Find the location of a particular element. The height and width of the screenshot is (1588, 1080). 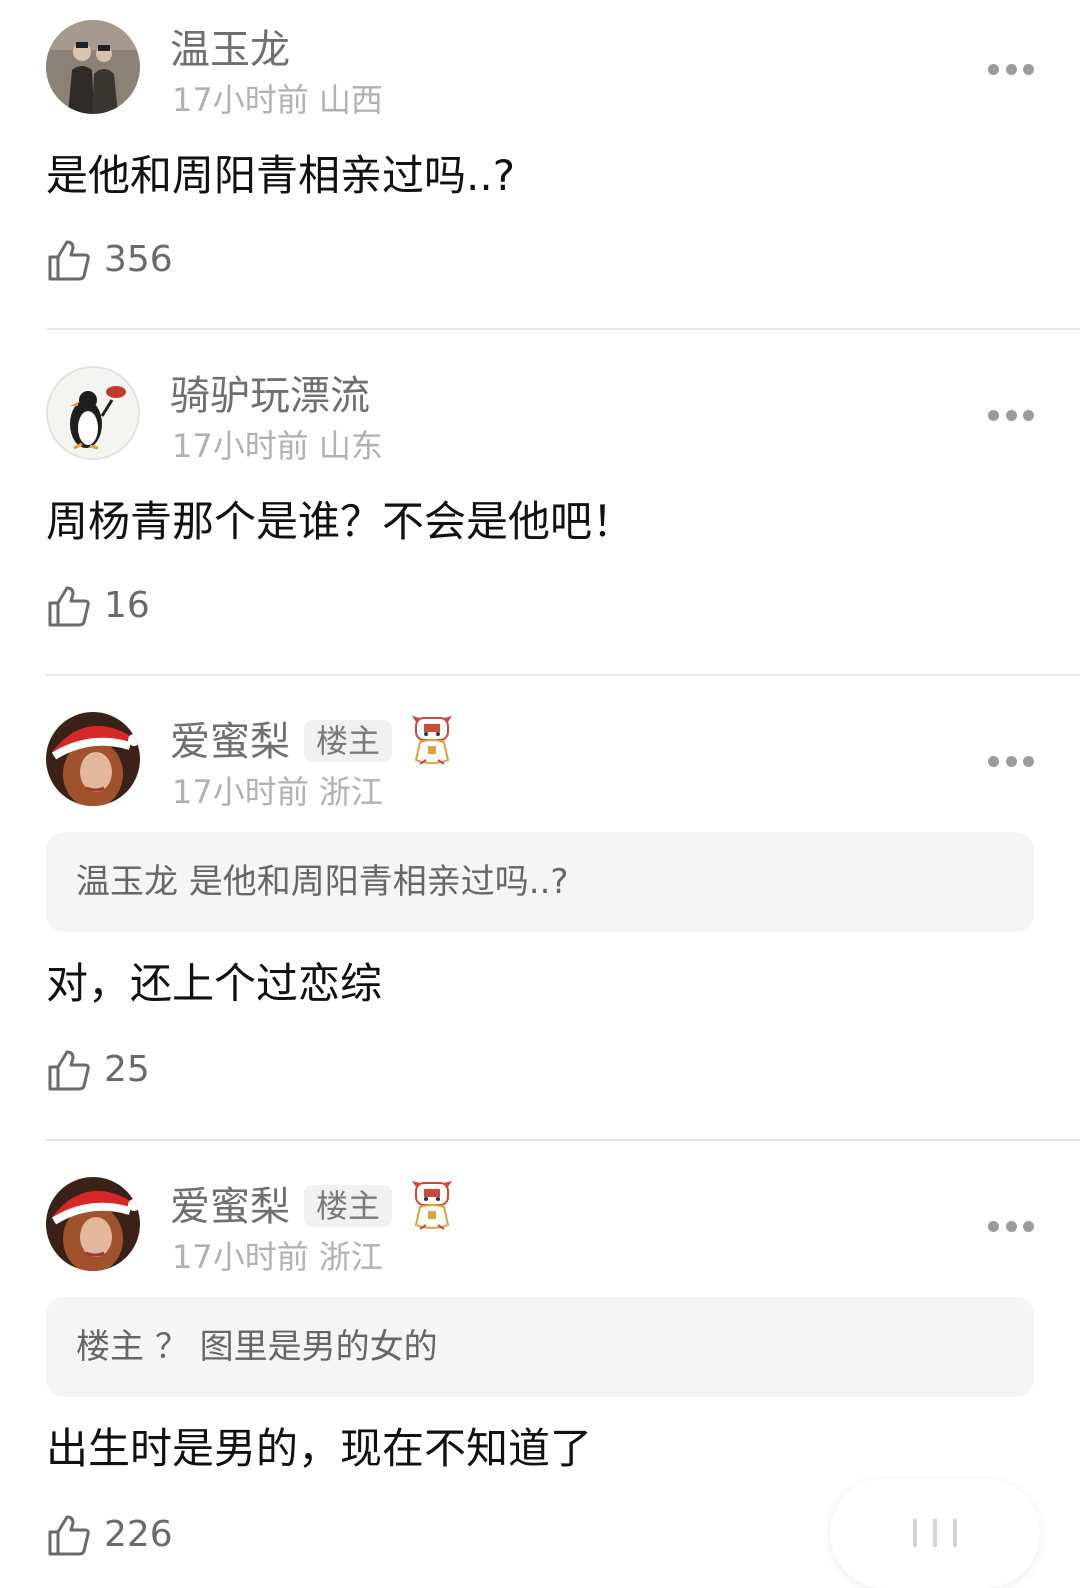

comment-location: 山东 is located at coordinates (350, 446).